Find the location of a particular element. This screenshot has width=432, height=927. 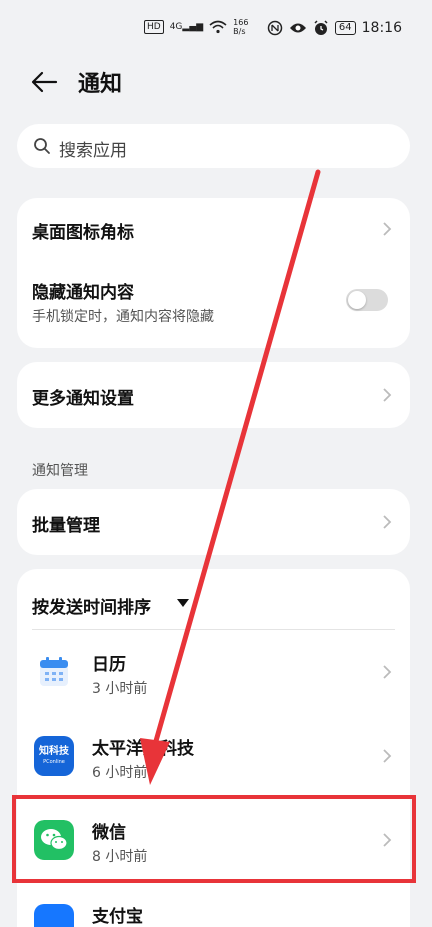

batch-card: 批量管理 is located at coordinates (213, 522).